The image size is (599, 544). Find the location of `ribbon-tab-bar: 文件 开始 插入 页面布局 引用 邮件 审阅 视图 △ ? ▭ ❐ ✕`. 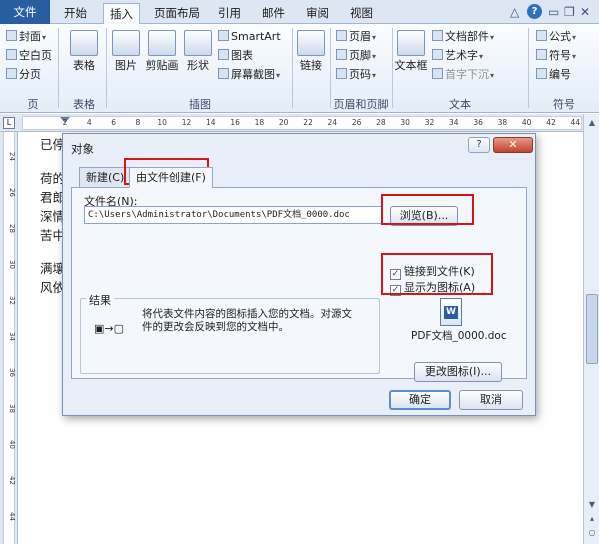

ribbon-tab-bar: 文件 开始 插入 页面布局 引用 邮件 审阅 视图 △ ? ▭ ❐ ✕ is located at coordinates (299, 12).